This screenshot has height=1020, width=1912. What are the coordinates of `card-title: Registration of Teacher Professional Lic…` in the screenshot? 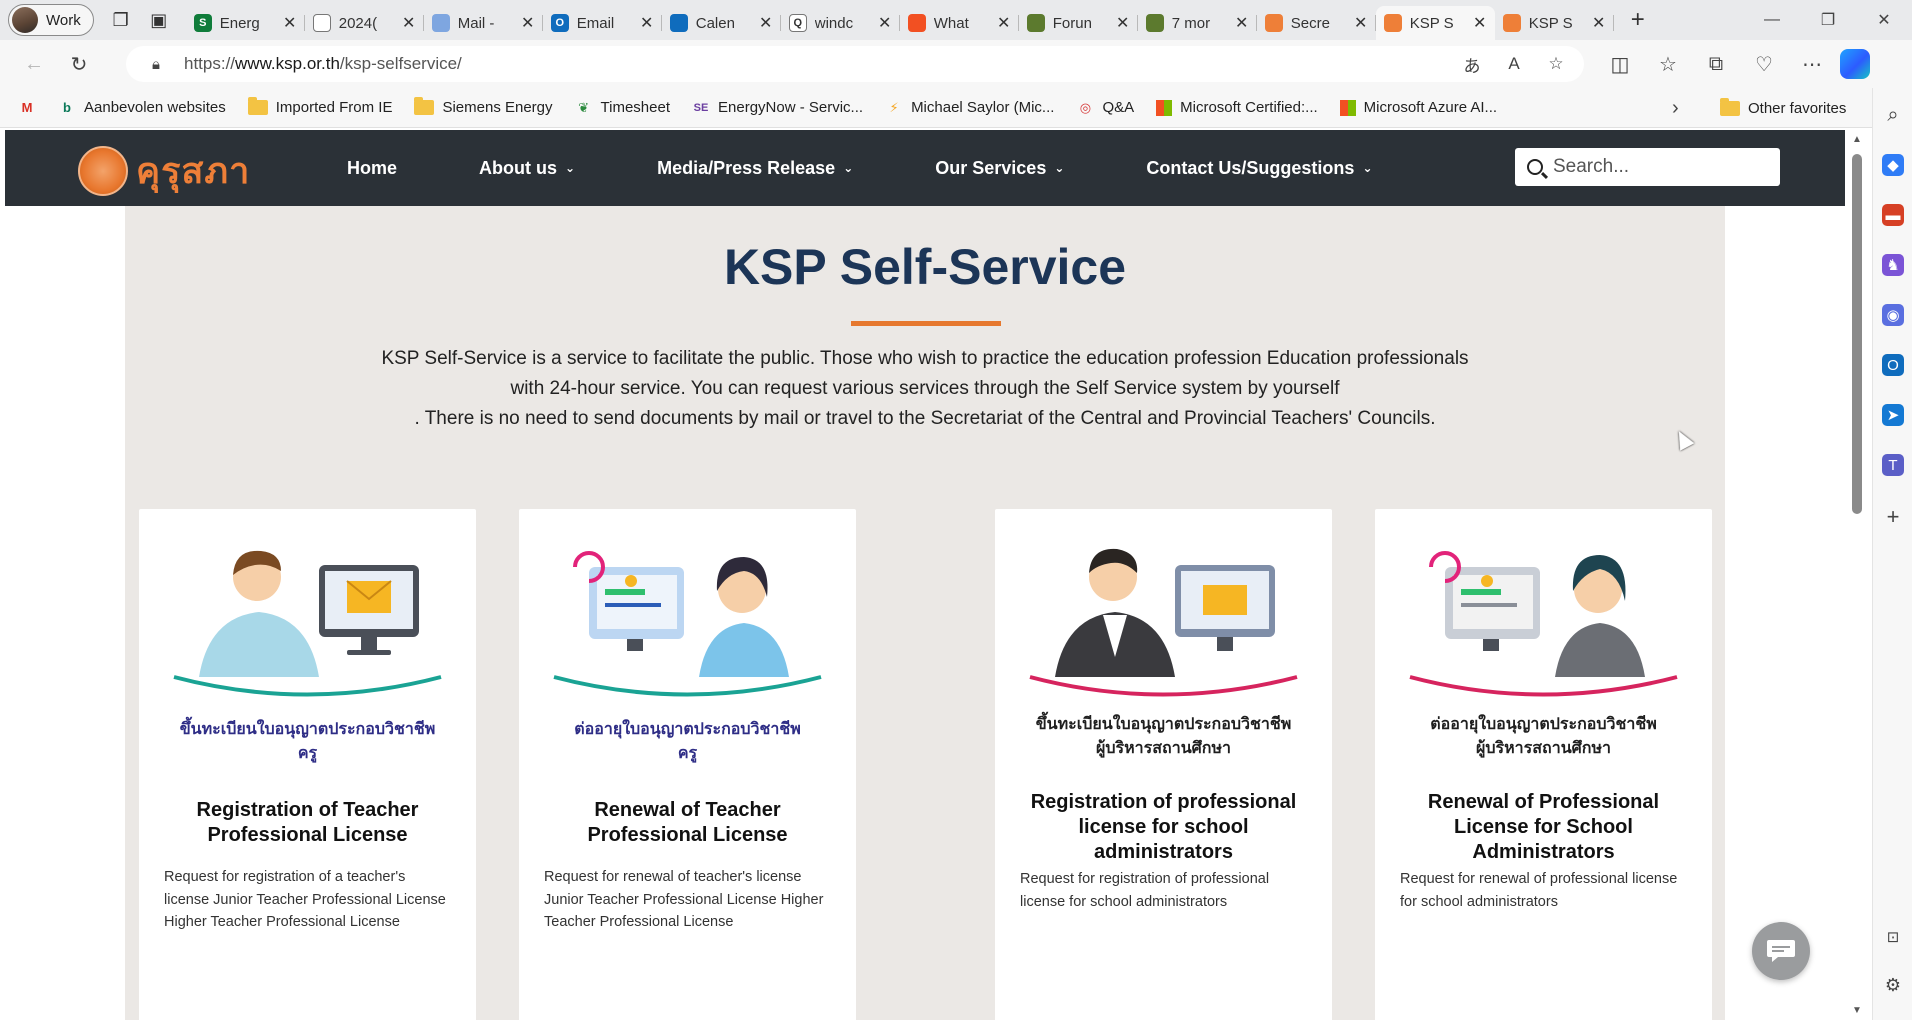 It's located at (307, 823).